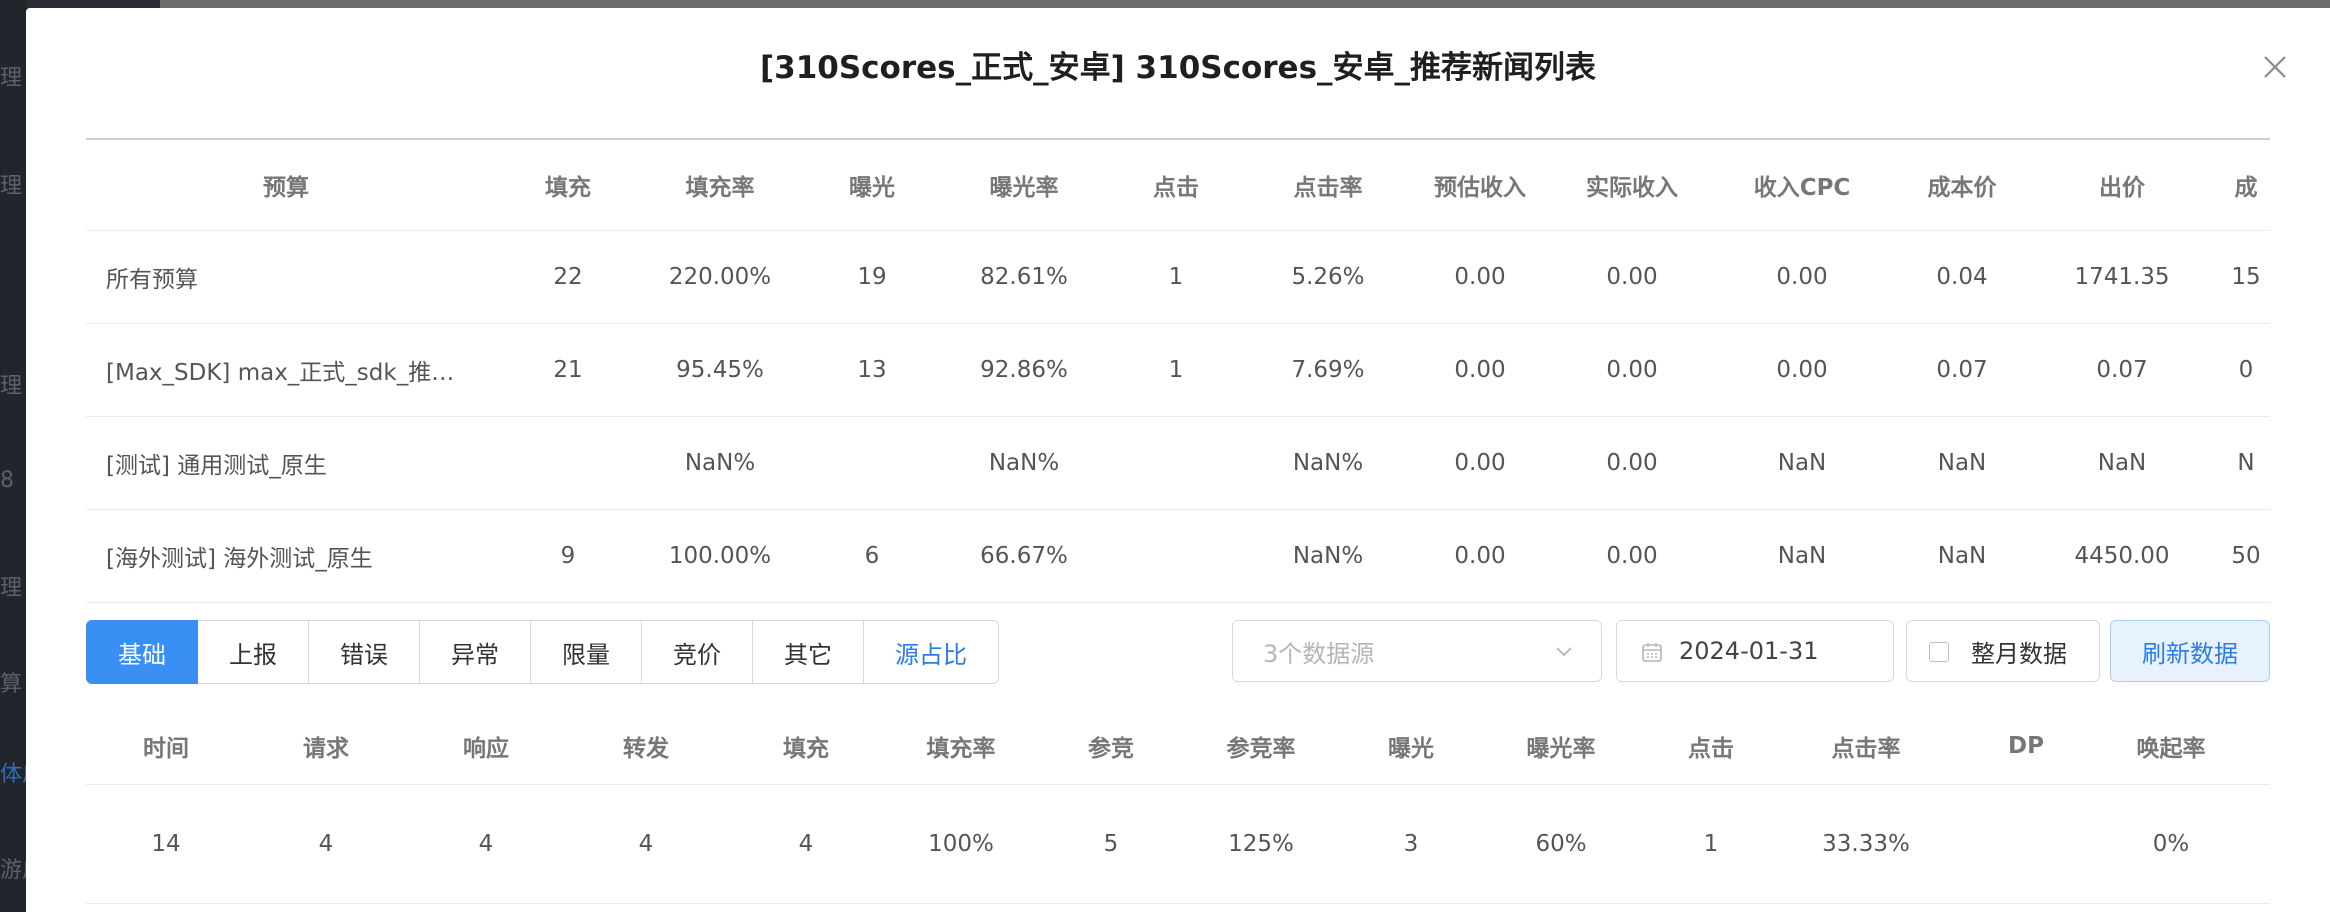  Describe the element at coordinates (1962, 277) in the screenshot. I see `table-cell: 0.04` at that location.